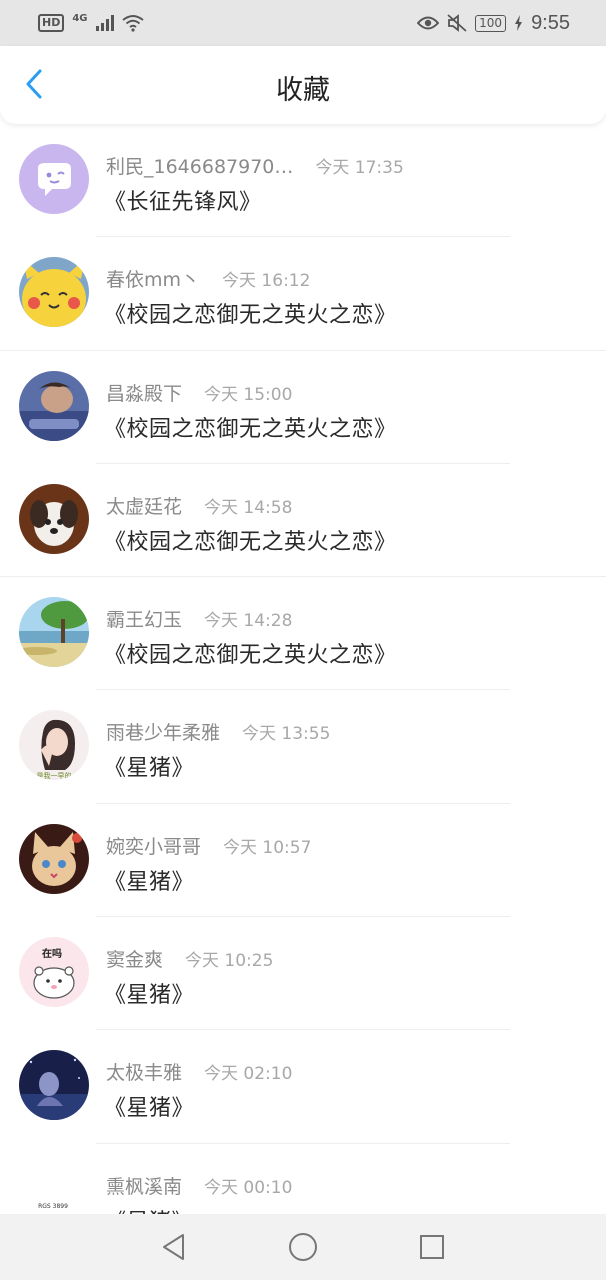 The image size is (606, 1280). Describe the element at coordinates (183, 202) in the screenshot. I see `book-title: 《长征先锋风》` at that location.